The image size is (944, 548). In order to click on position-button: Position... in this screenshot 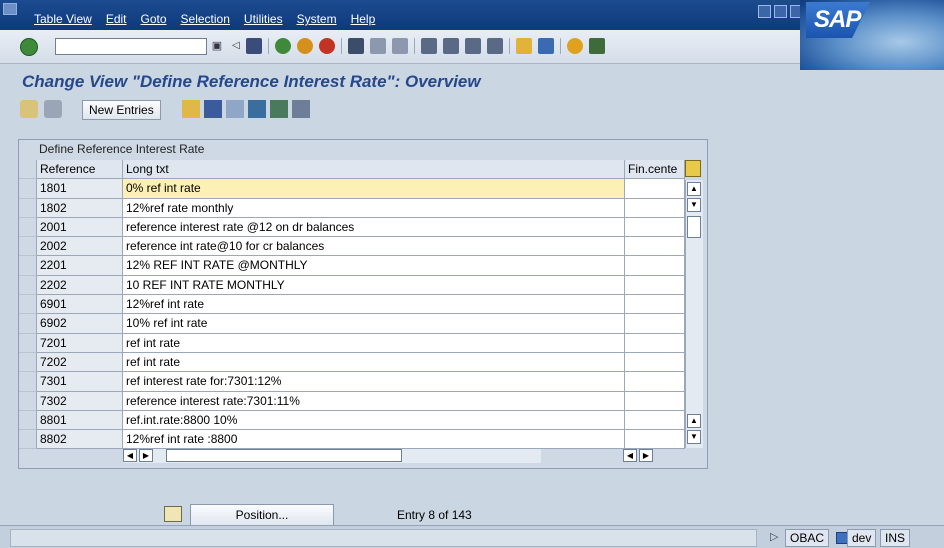, I will do `click(262, 515)`.